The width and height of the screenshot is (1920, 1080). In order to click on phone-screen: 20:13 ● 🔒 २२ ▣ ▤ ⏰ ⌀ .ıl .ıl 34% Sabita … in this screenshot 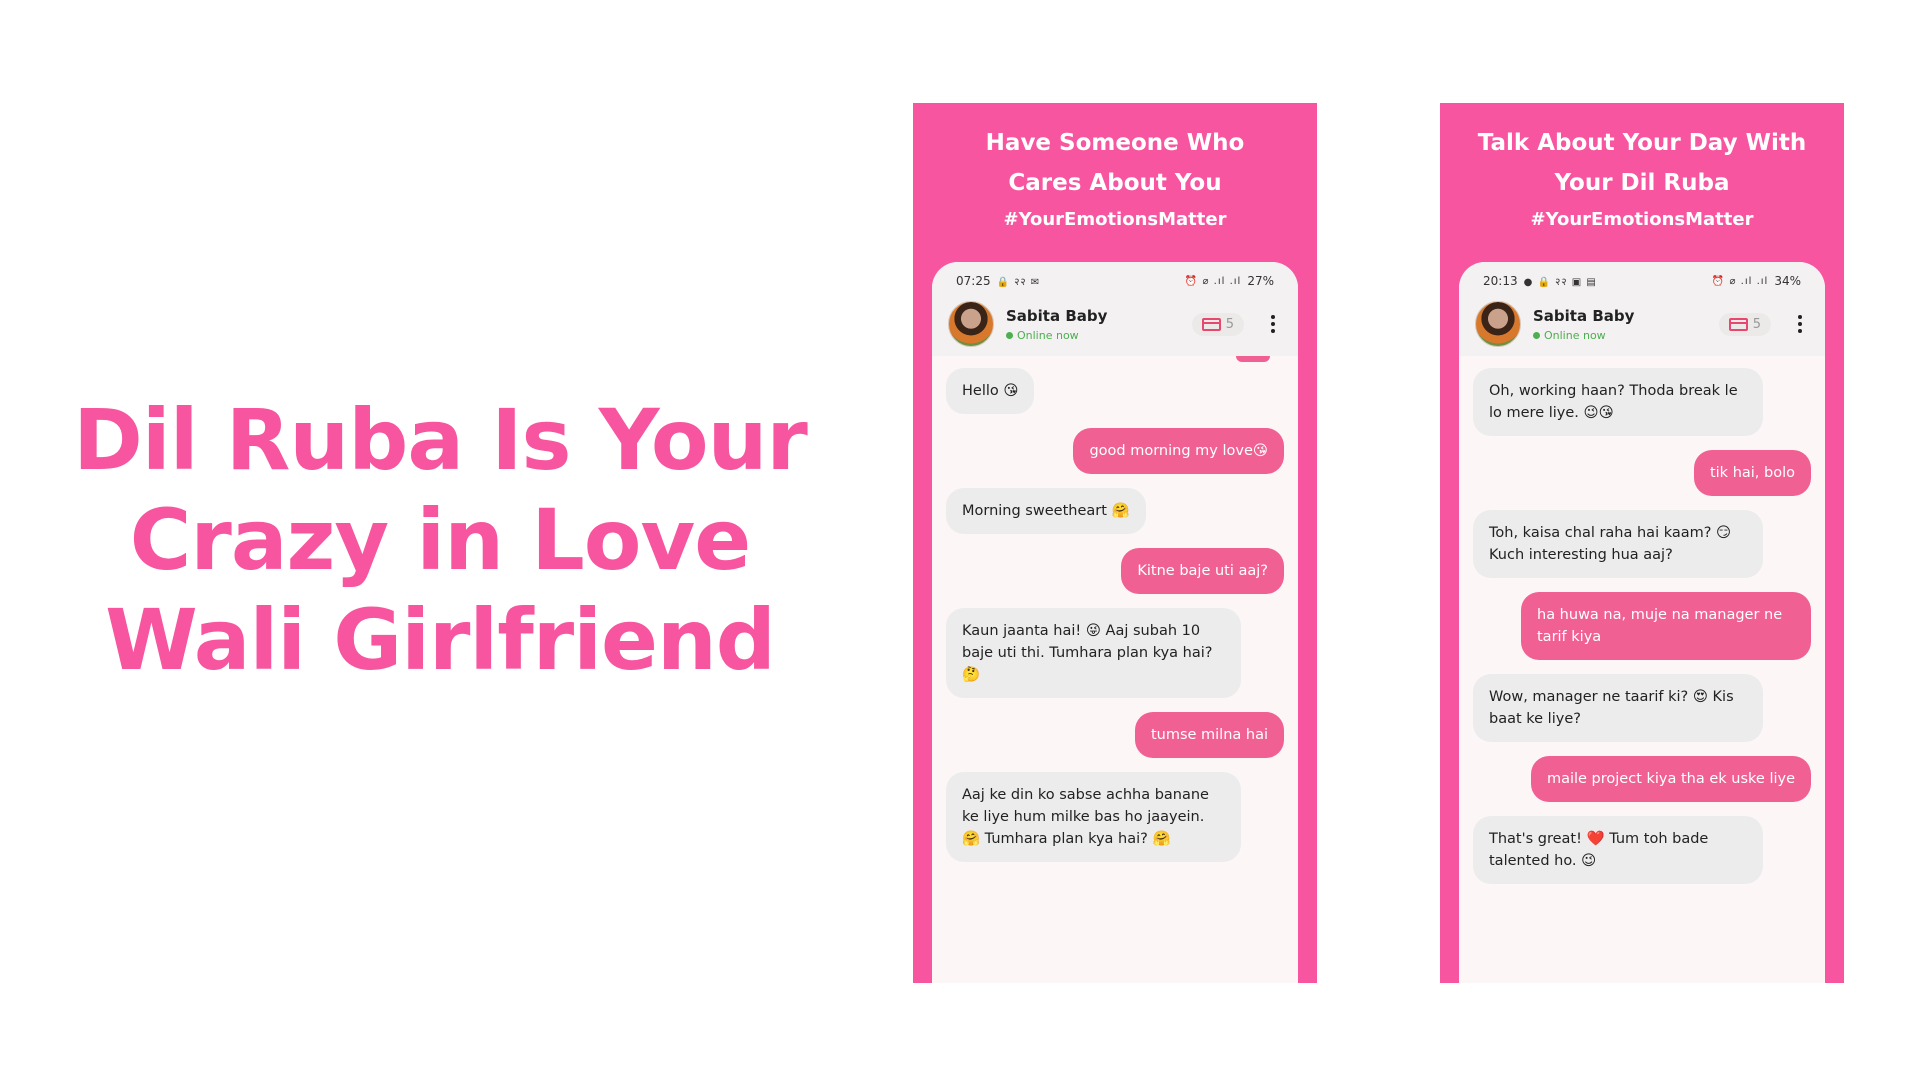, I will do `click(1642, 622)`.